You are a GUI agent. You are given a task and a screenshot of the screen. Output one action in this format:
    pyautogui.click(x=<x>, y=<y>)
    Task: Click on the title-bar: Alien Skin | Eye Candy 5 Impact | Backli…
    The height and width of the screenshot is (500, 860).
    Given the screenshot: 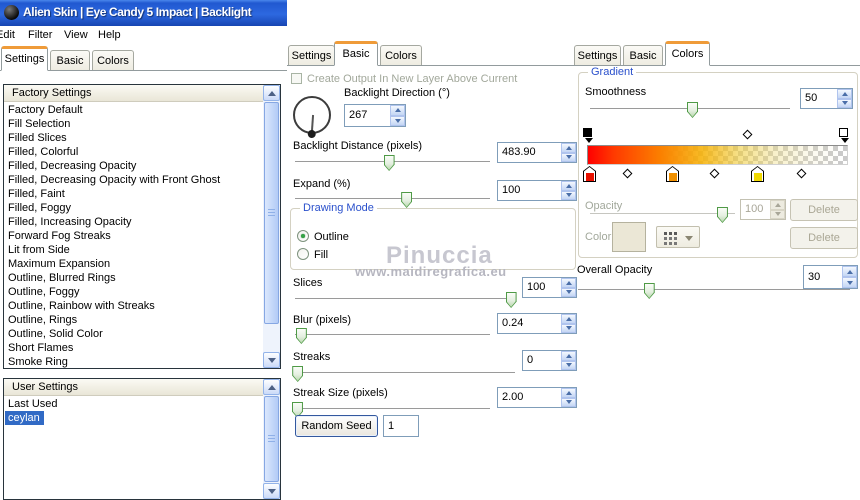 What is the action you would take?
    pyautogui.click(x=143, y=13)
    